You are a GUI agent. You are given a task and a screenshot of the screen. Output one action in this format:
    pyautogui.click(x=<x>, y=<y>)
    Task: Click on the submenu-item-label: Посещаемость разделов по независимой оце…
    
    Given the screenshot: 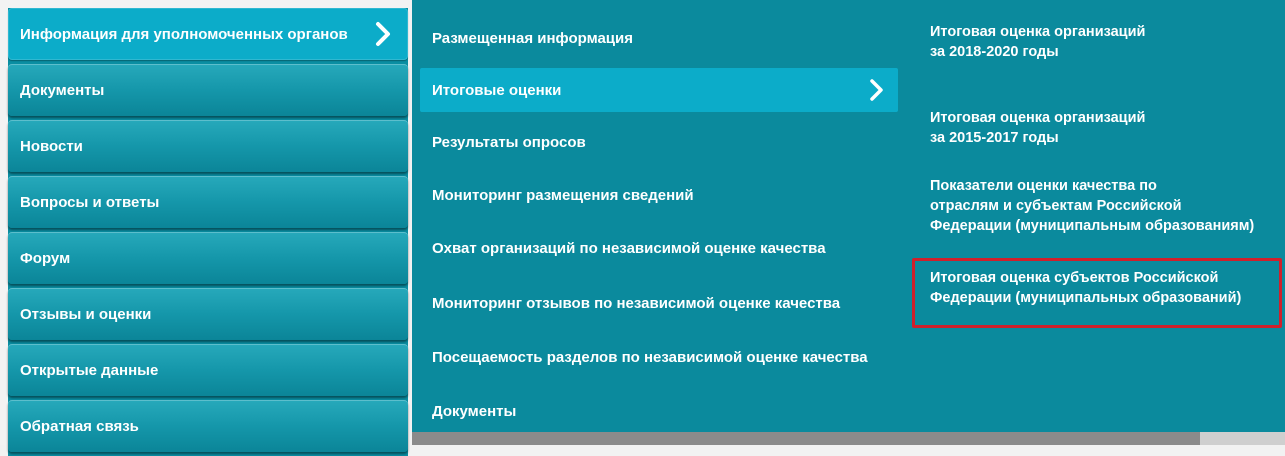 What is the action you would take?
    pyautogui.click(x=650, y=357)
    